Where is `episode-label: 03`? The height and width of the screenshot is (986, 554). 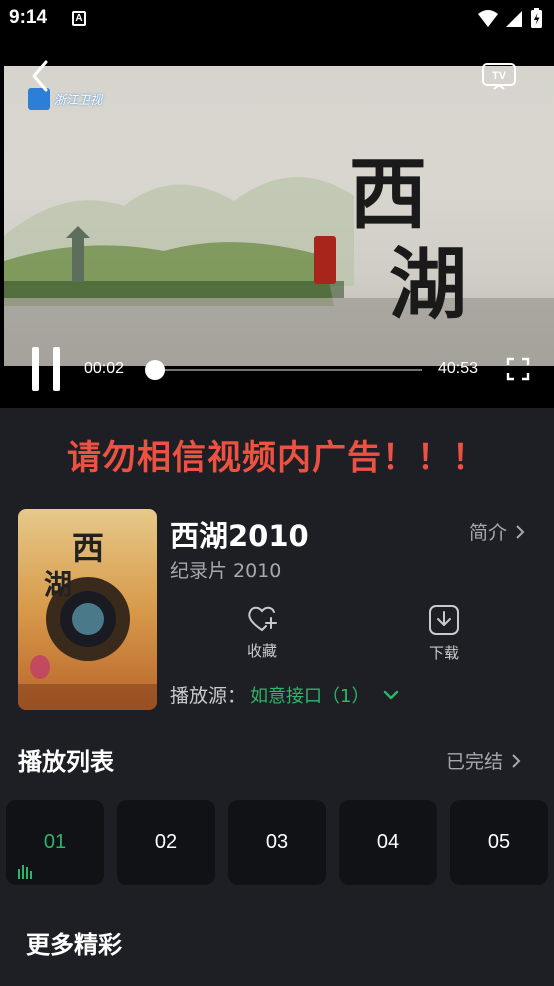 episode-label: 03 is located at coordinates (277, 842).